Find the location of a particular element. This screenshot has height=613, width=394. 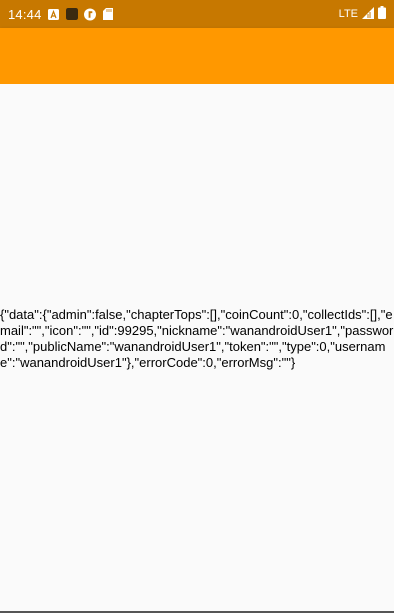

signal-icon is located at coordinates (368, 14).